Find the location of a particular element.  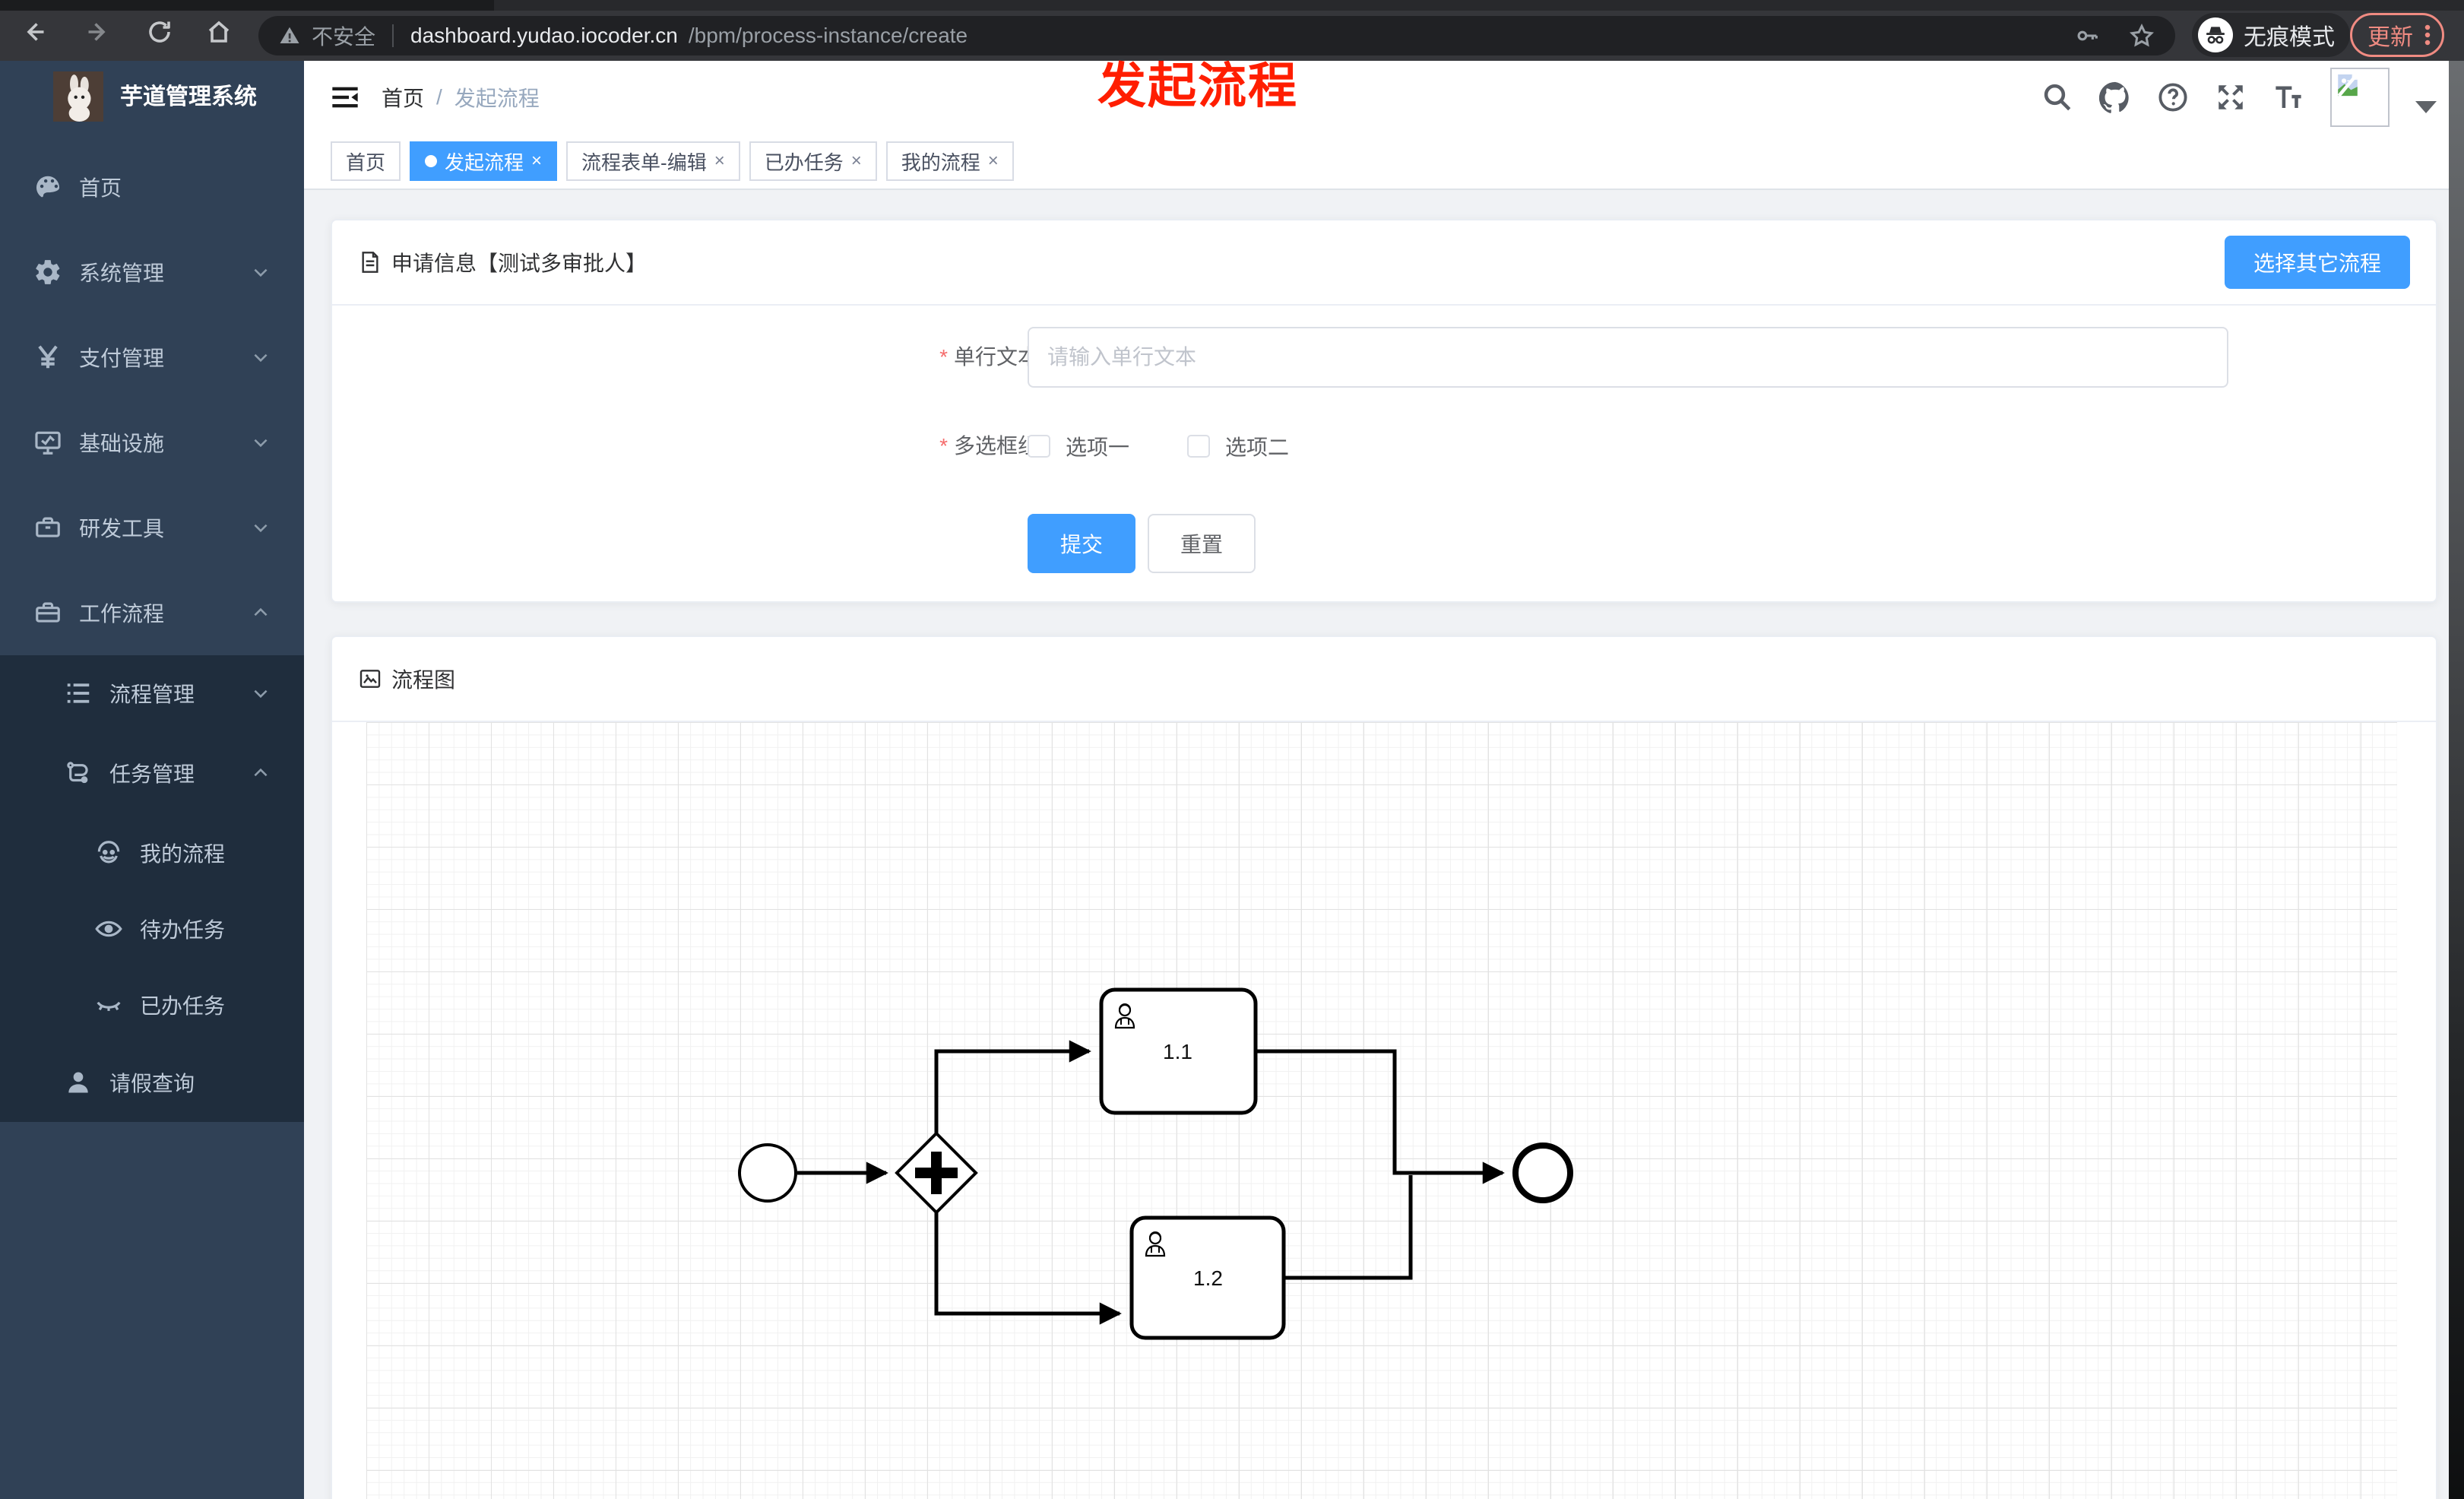

dashboard-icon is located at coordinates (47, 187).